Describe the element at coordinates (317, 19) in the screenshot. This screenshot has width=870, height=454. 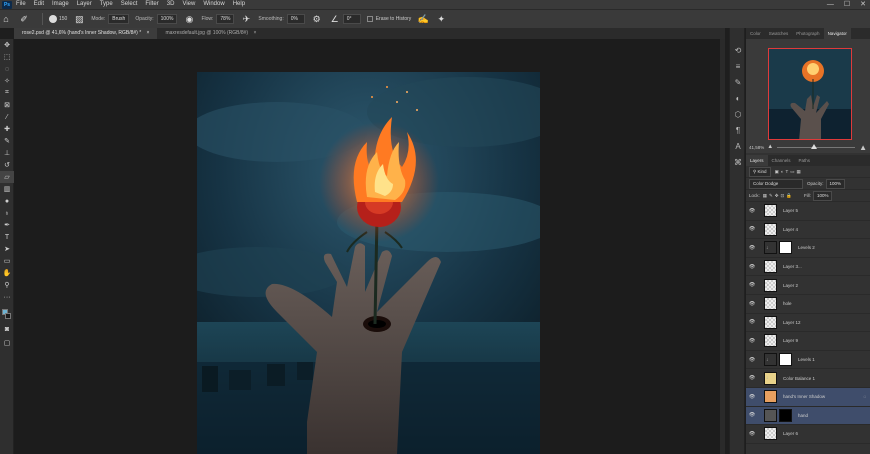
I see `smoothing-options-gear-icon: ⚙` at that location.